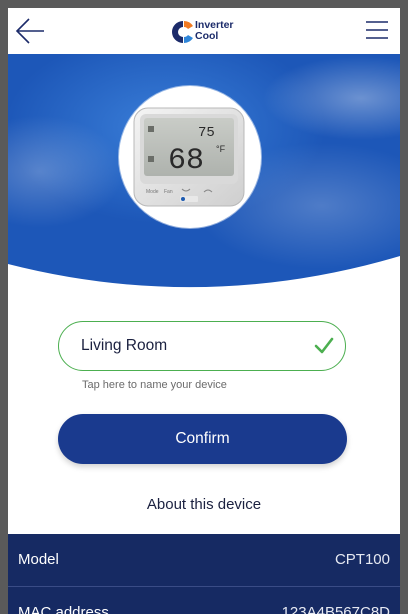 Image resolution: width=408 pixels, height=614 pixels. What do you see at coordinates (204, 600) in the screenshot?
I see `info-row-mac: MAC address 123A4B567C8D` at bounding box center [204, 600].